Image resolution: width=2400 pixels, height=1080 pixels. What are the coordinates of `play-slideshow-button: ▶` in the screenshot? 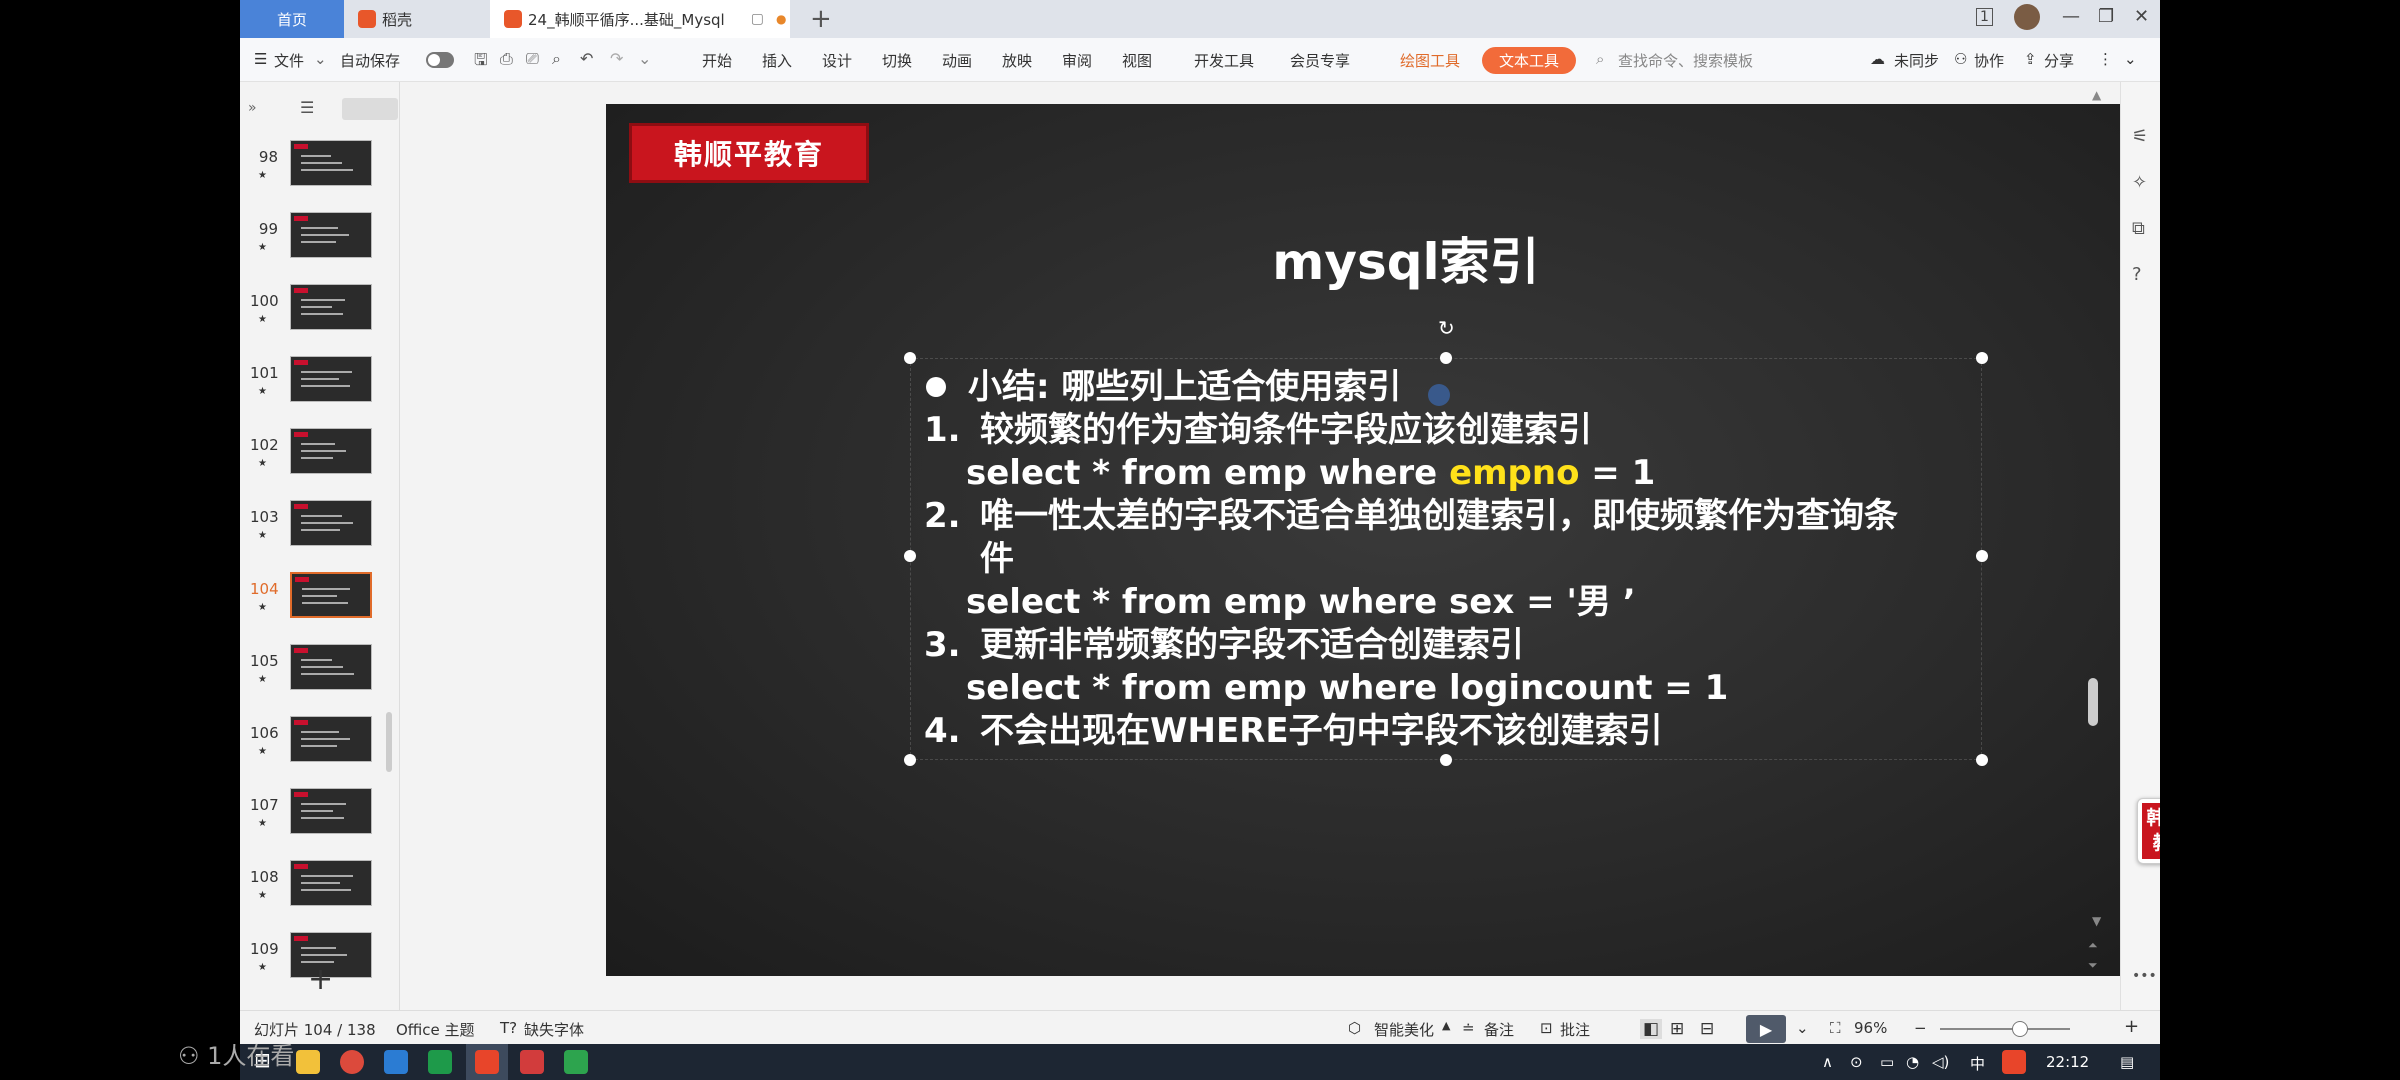 It's located at (1766, 1029).